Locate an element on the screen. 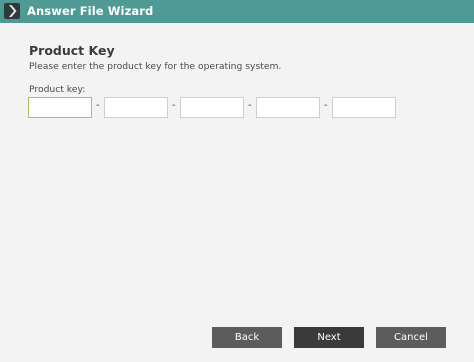 The image size is (474, 362). page-title: Product Key is located at coordinates (72, 50).